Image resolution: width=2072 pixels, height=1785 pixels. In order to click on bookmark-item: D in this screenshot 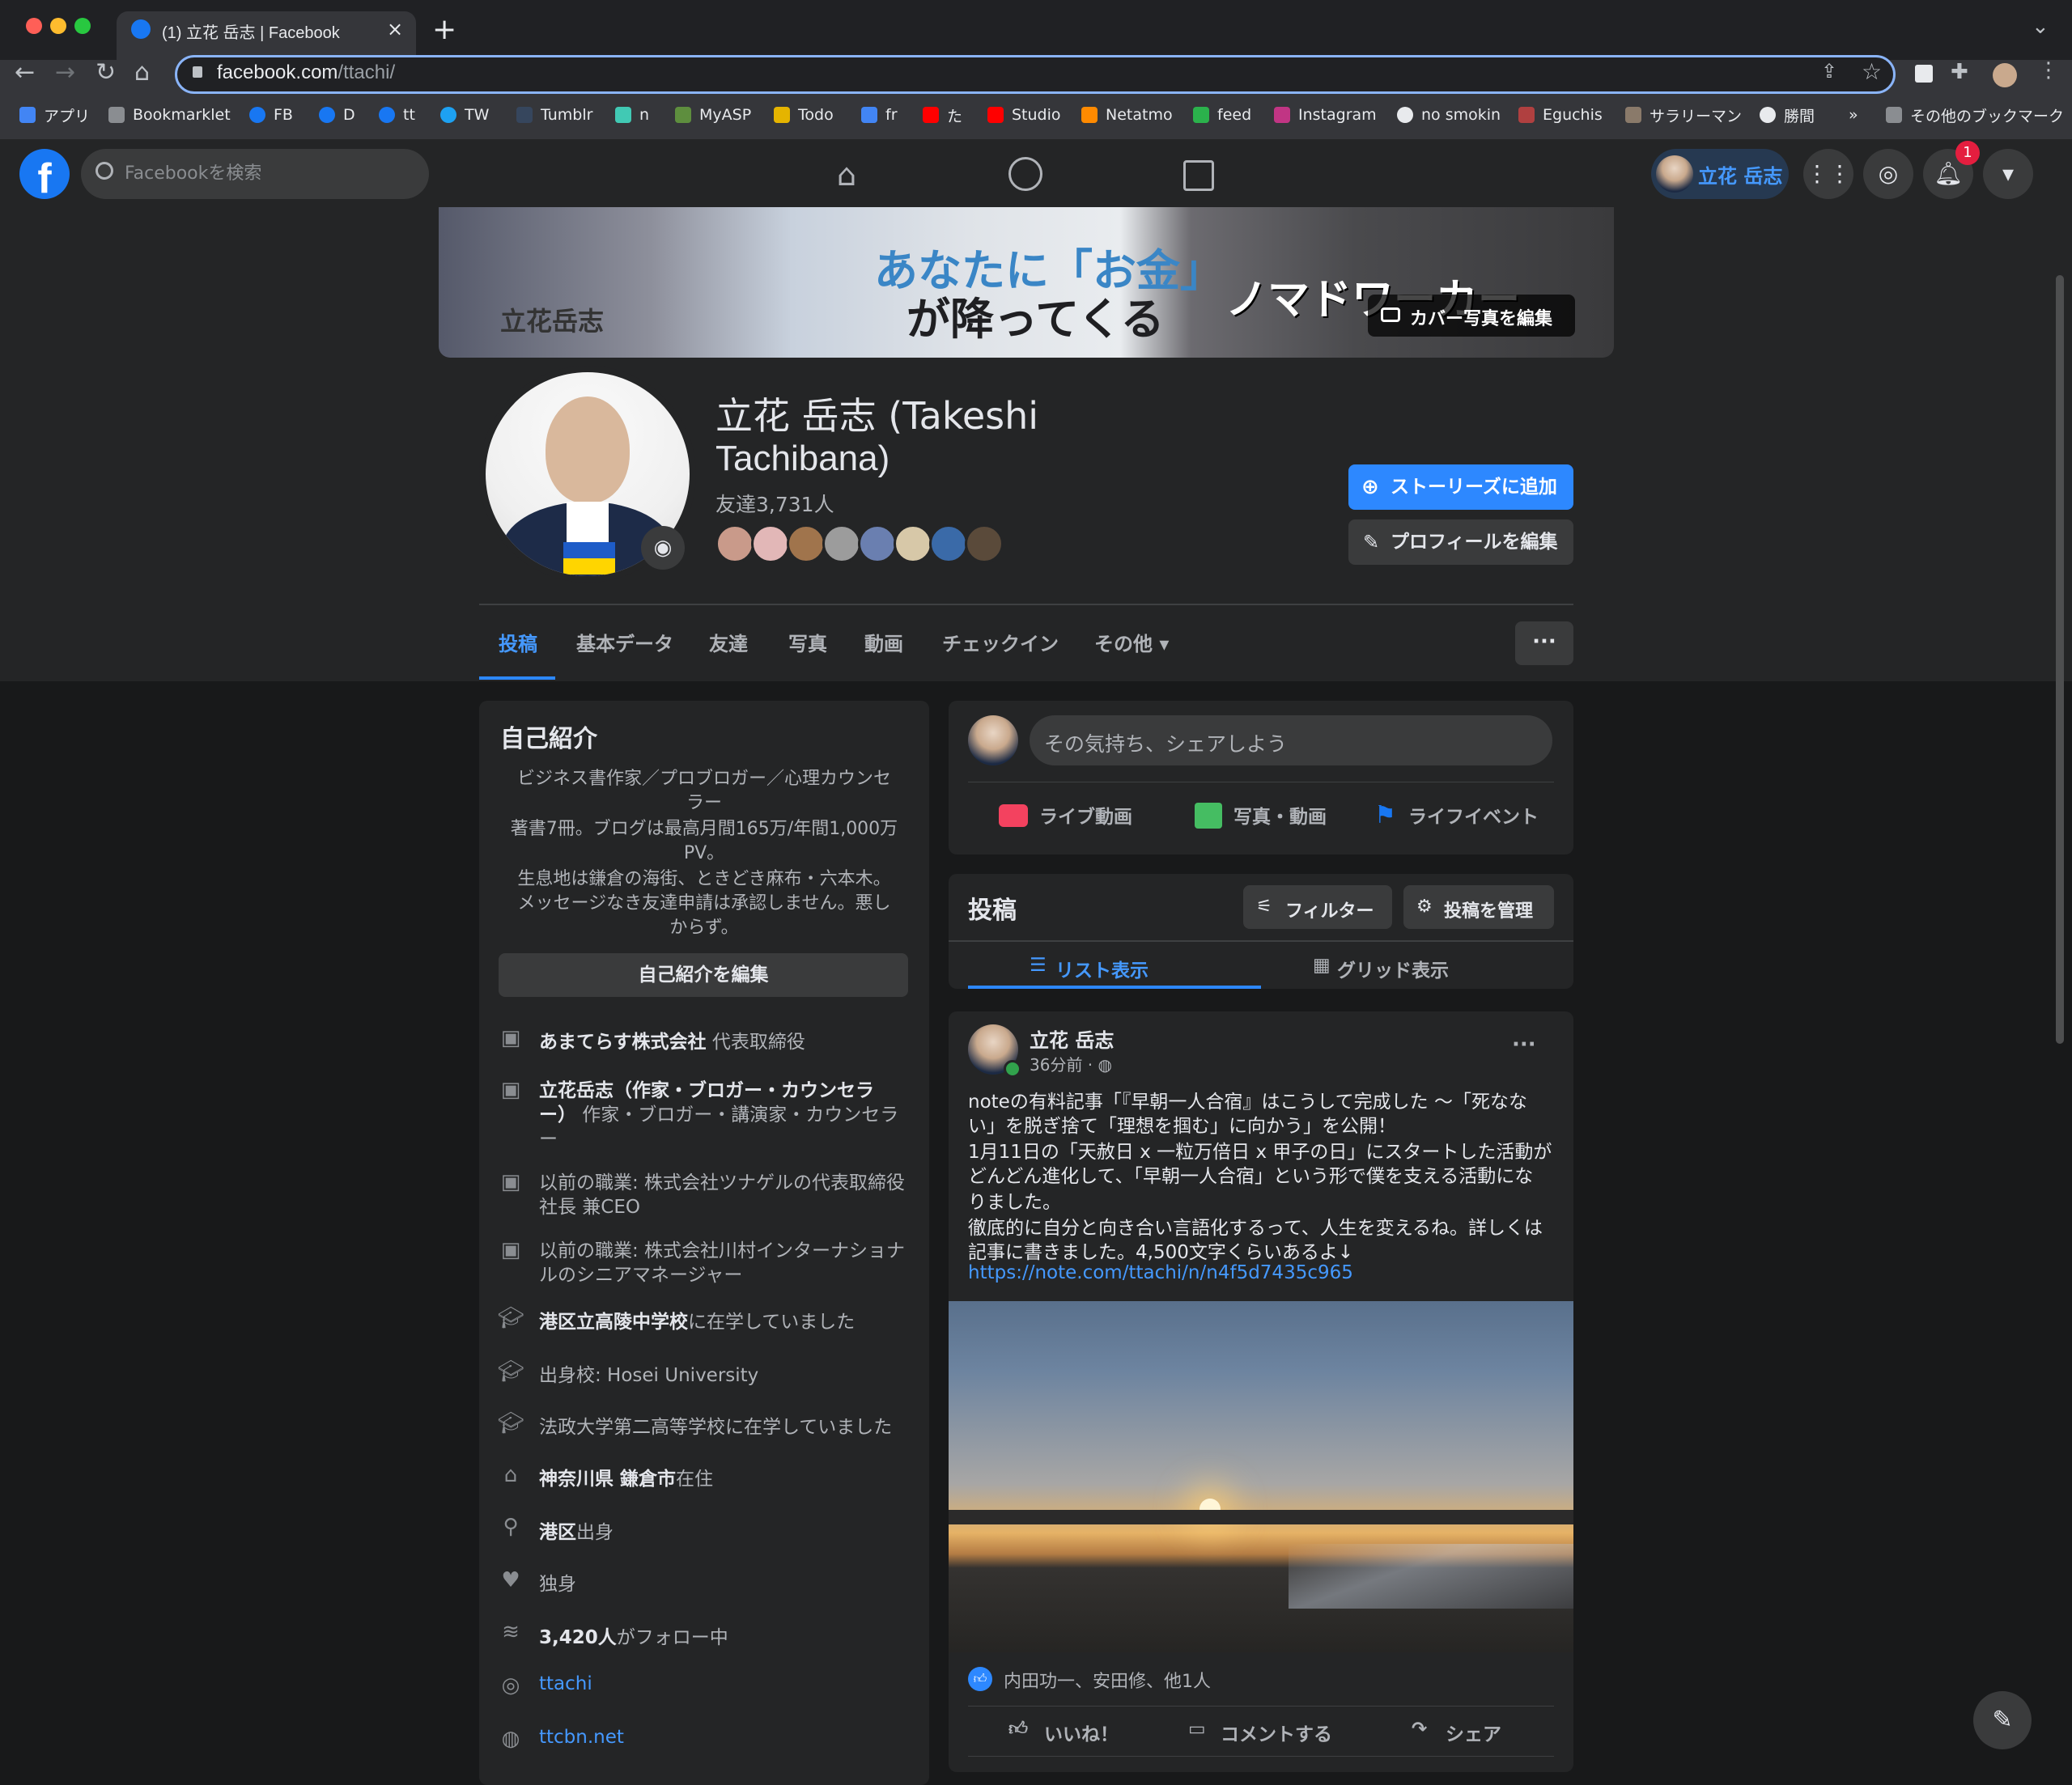, I will do `click(337, 115)`.